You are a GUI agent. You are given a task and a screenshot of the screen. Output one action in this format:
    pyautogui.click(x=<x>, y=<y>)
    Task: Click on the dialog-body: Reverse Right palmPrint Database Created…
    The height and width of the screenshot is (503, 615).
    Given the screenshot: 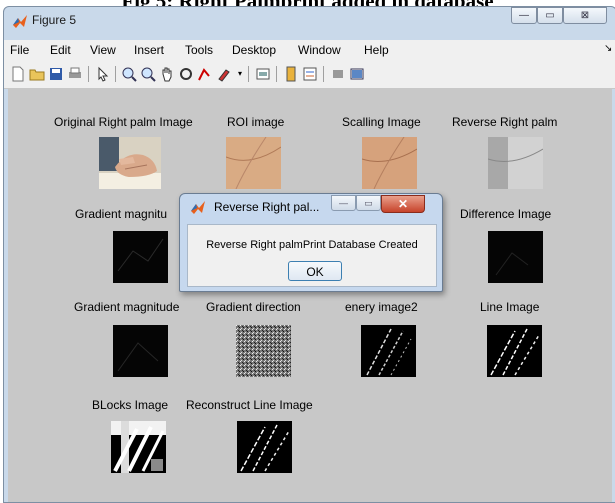 What is the action you would take?
    pyautogui.click(x=312, y=255)
    